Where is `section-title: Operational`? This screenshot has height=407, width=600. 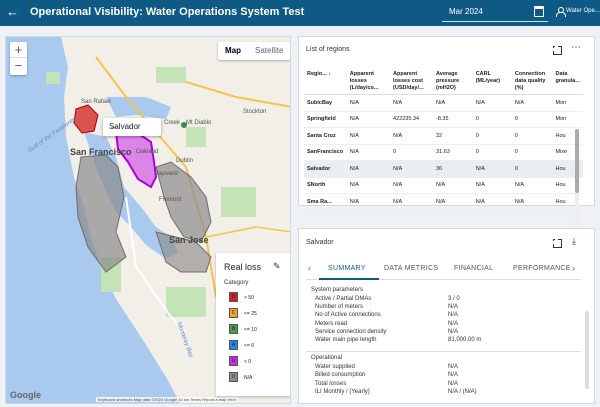
section-title: Operational is located at coordinates (327, 358).